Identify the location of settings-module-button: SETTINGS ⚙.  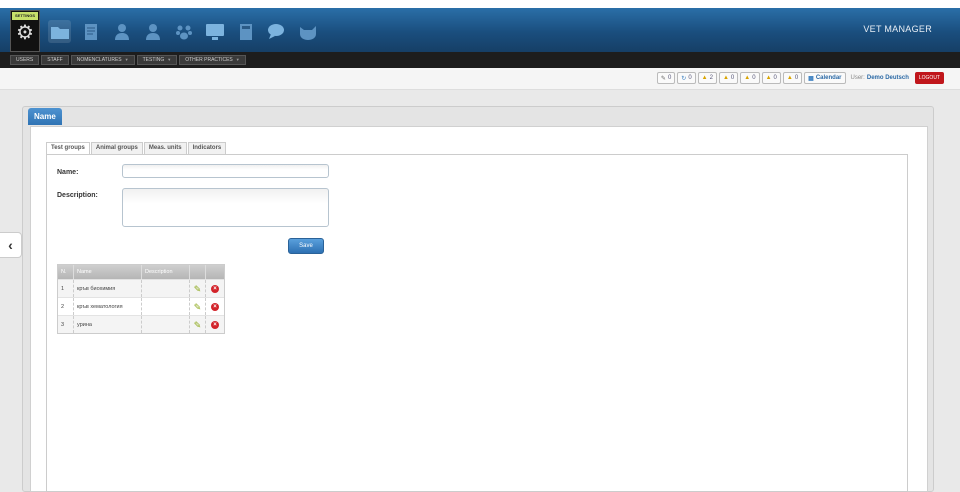
(25, 31).